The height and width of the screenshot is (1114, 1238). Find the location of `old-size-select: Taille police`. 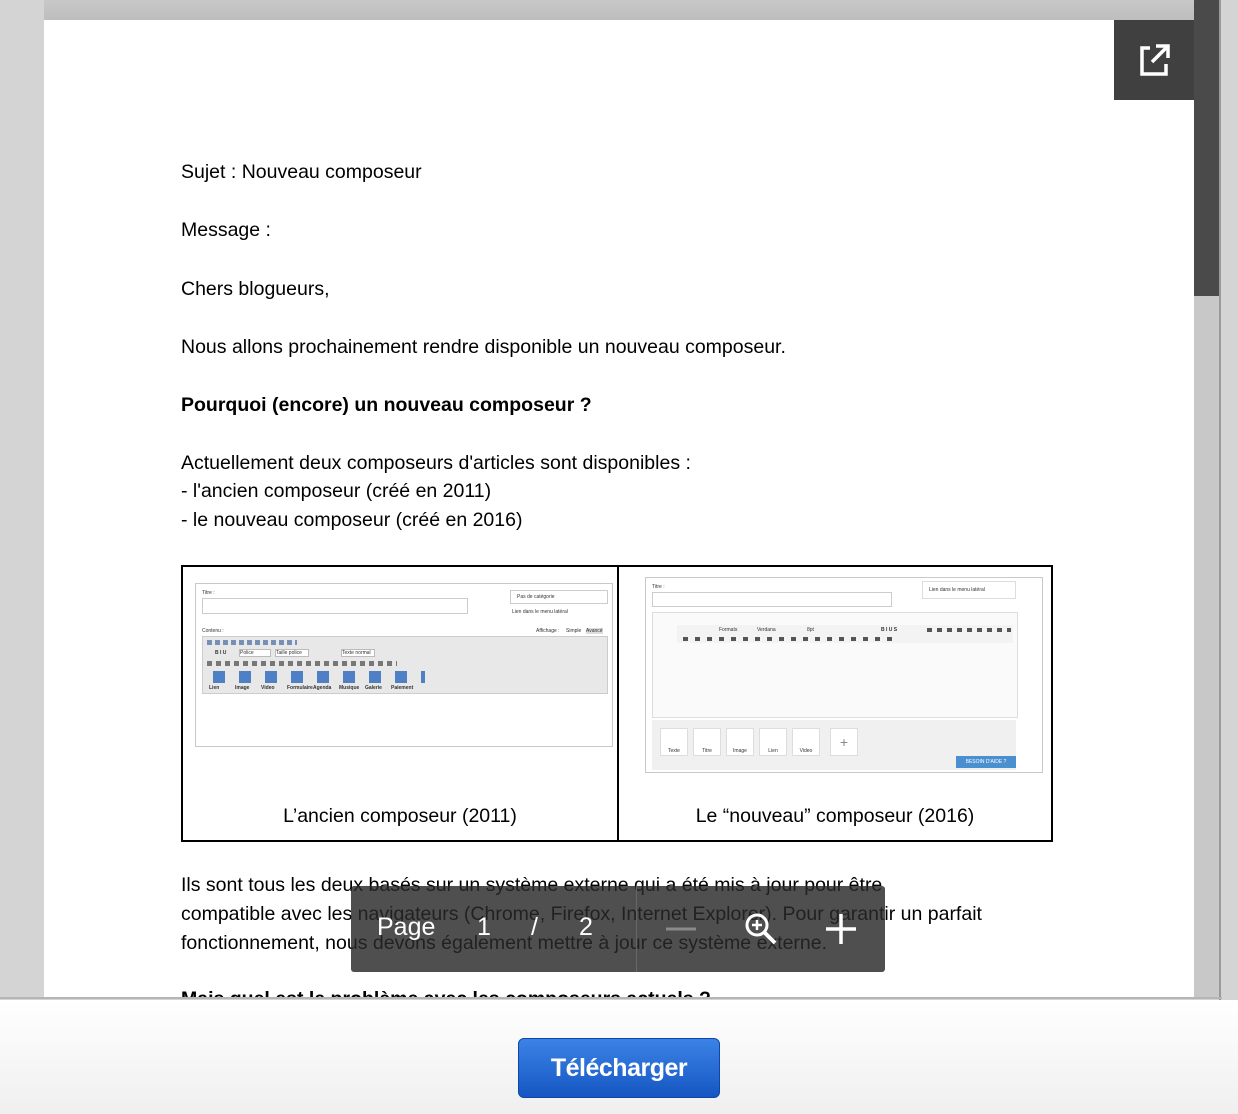

old-size-select: Taille police is located at coordinates (292, 653).